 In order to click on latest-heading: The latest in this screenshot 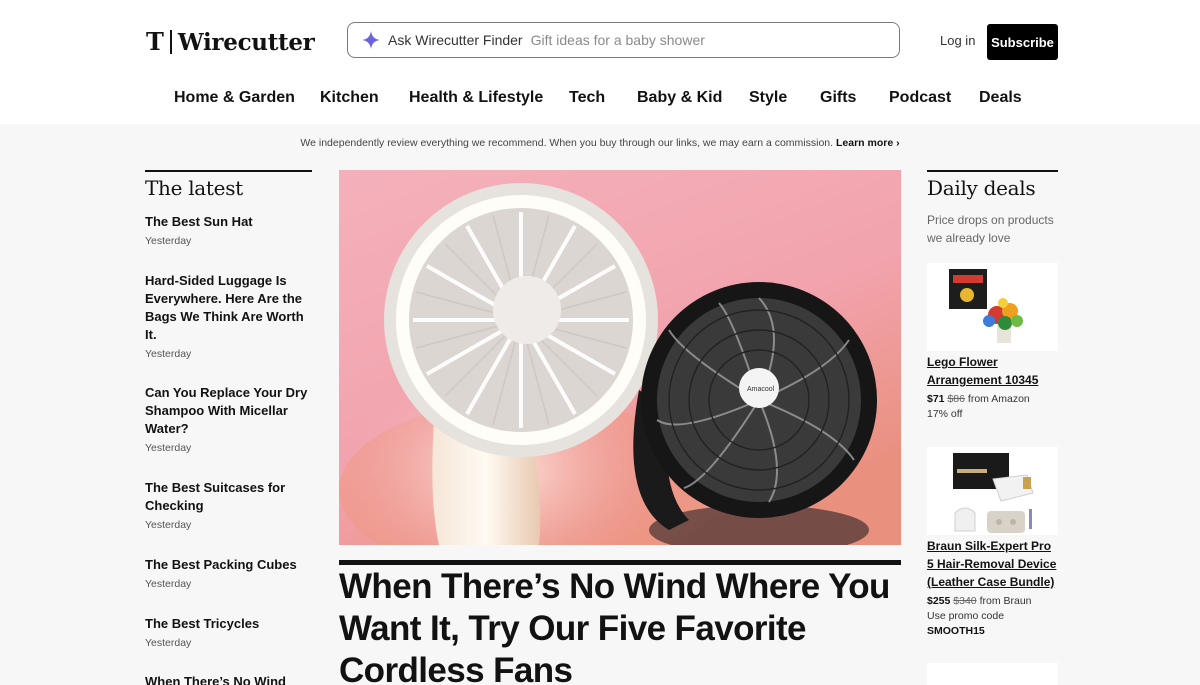, I will do `click(194, 188)`.